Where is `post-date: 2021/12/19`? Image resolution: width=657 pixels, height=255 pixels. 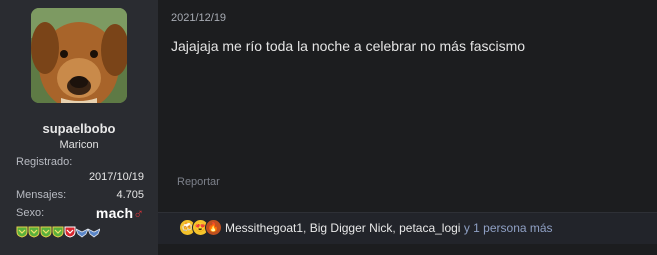 post-date: 2021/12/19 is located at coordinates (198, 18).